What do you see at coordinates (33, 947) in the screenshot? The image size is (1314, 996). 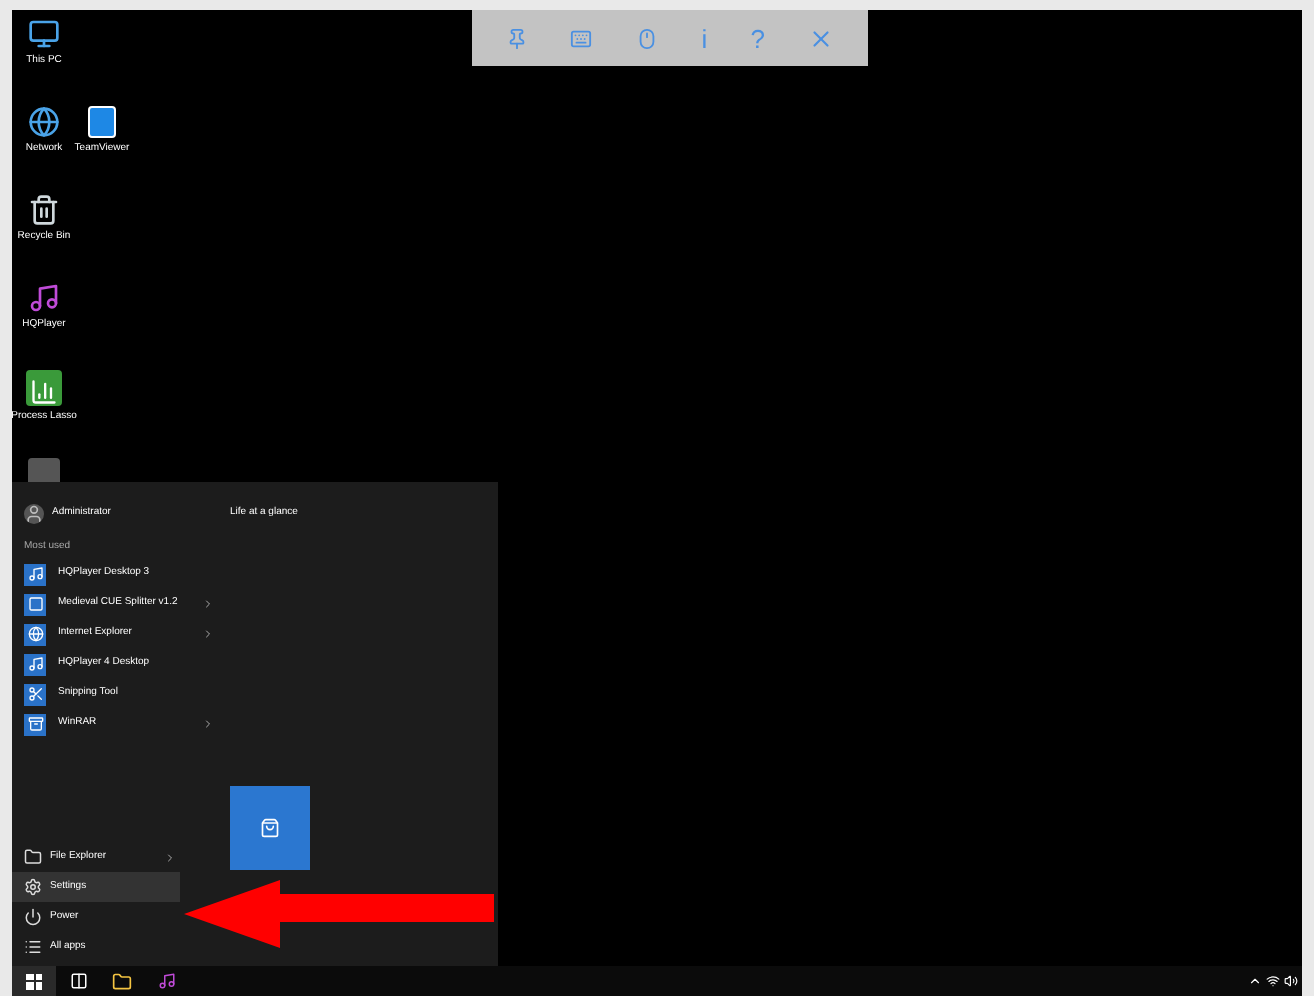 I see `list-icon` at bounding box center [33, 947].